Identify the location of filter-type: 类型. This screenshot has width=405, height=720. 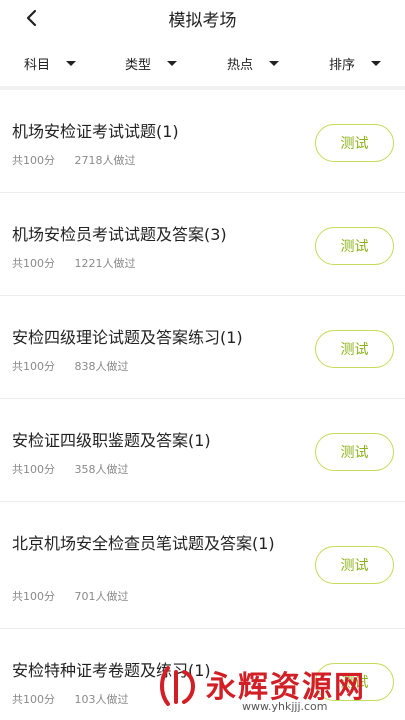
(151, 63).